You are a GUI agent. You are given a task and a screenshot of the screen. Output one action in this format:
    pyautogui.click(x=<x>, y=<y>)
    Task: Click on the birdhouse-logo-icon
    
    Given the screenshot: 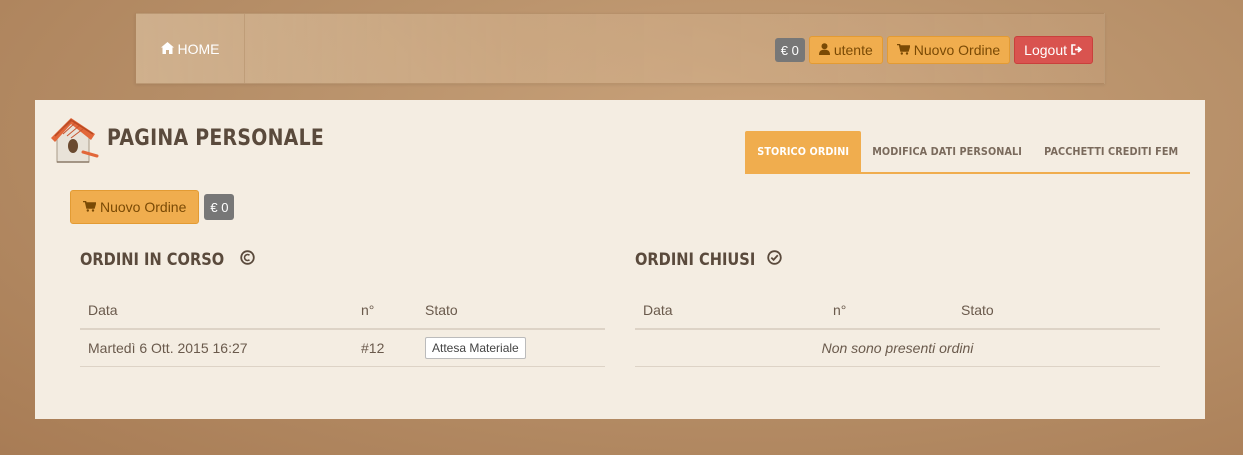 What is the action you would take?
    pyautogui.click(x=75, y=140)
    